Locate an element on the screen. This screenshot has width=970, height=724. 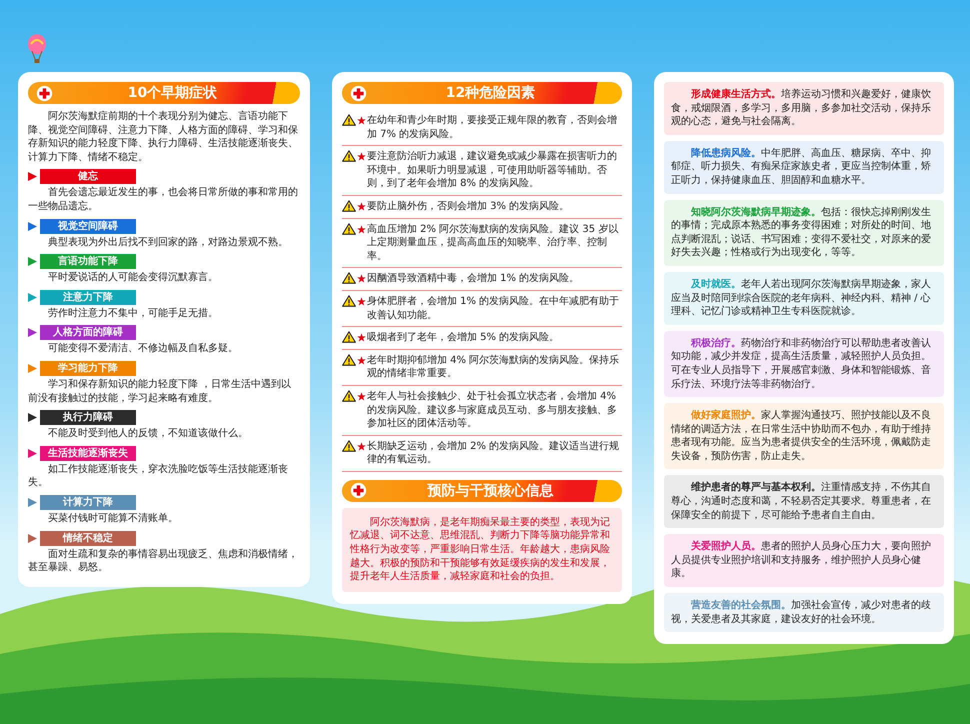
risk-factor-text: 因酗酒导致酒精中毒，会增加 1% 的发病风险。 is located at coordinates (473, 279).